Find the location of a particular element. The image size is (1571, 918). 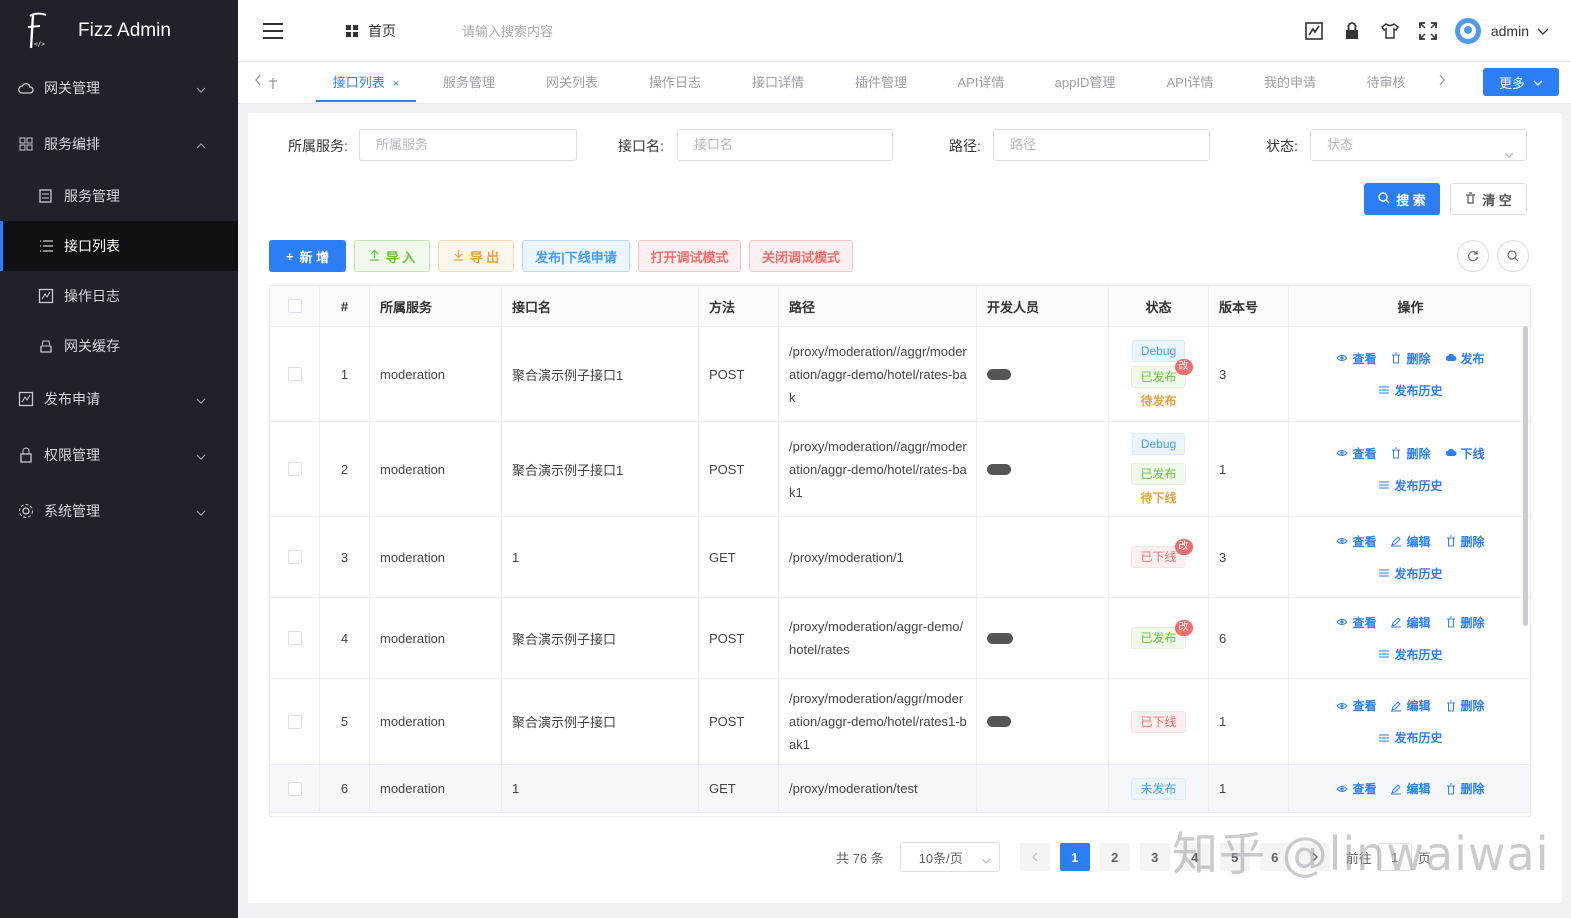

refresh-icon is located at coordinates (1473, 256).